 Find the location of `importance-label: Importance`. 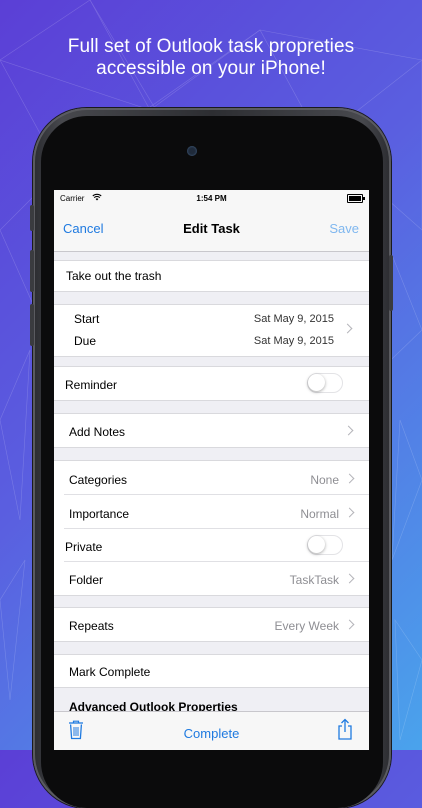

importance-label: Importance is located at coordinates (99, 514).